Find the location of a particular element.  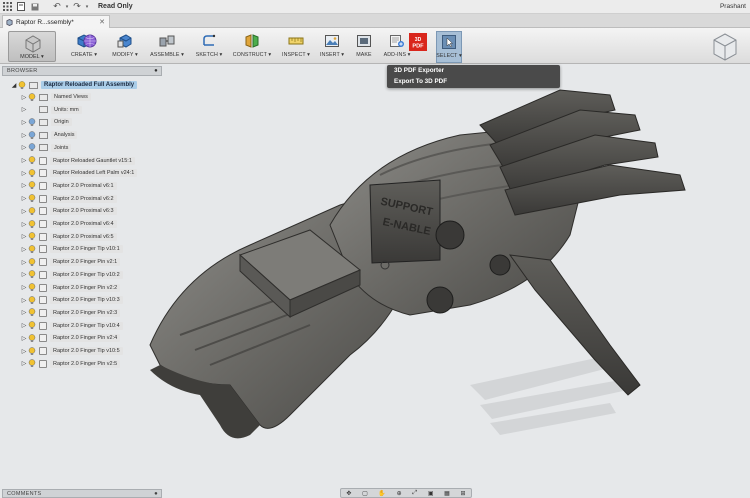

look-at-icon: ▢ is located at coordinates (365, 493).